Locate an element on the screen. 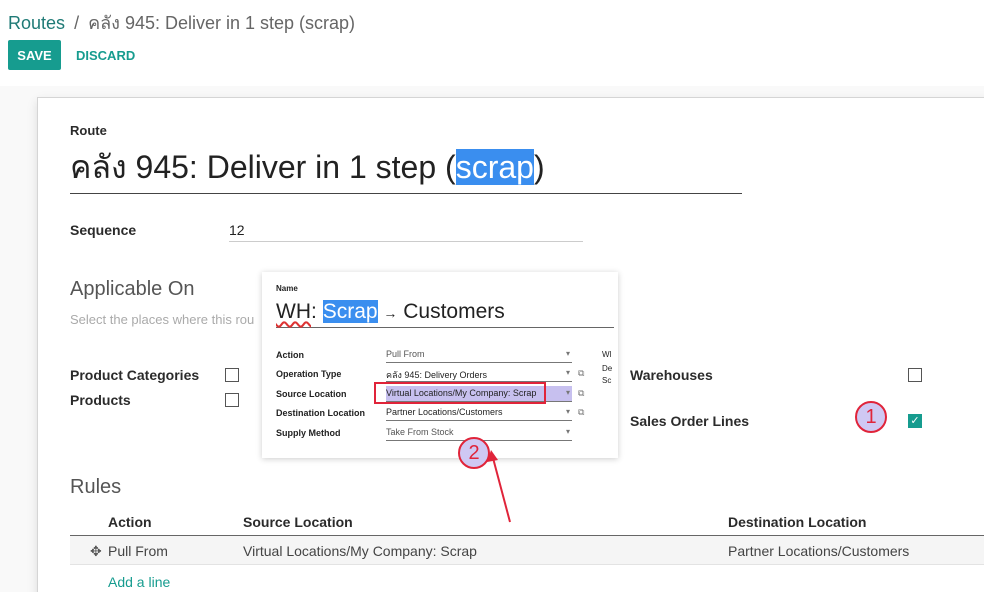 Image resolution: width=984 pixels, height=592 pixels. route-label: Route is located at coordinates (88, 130).